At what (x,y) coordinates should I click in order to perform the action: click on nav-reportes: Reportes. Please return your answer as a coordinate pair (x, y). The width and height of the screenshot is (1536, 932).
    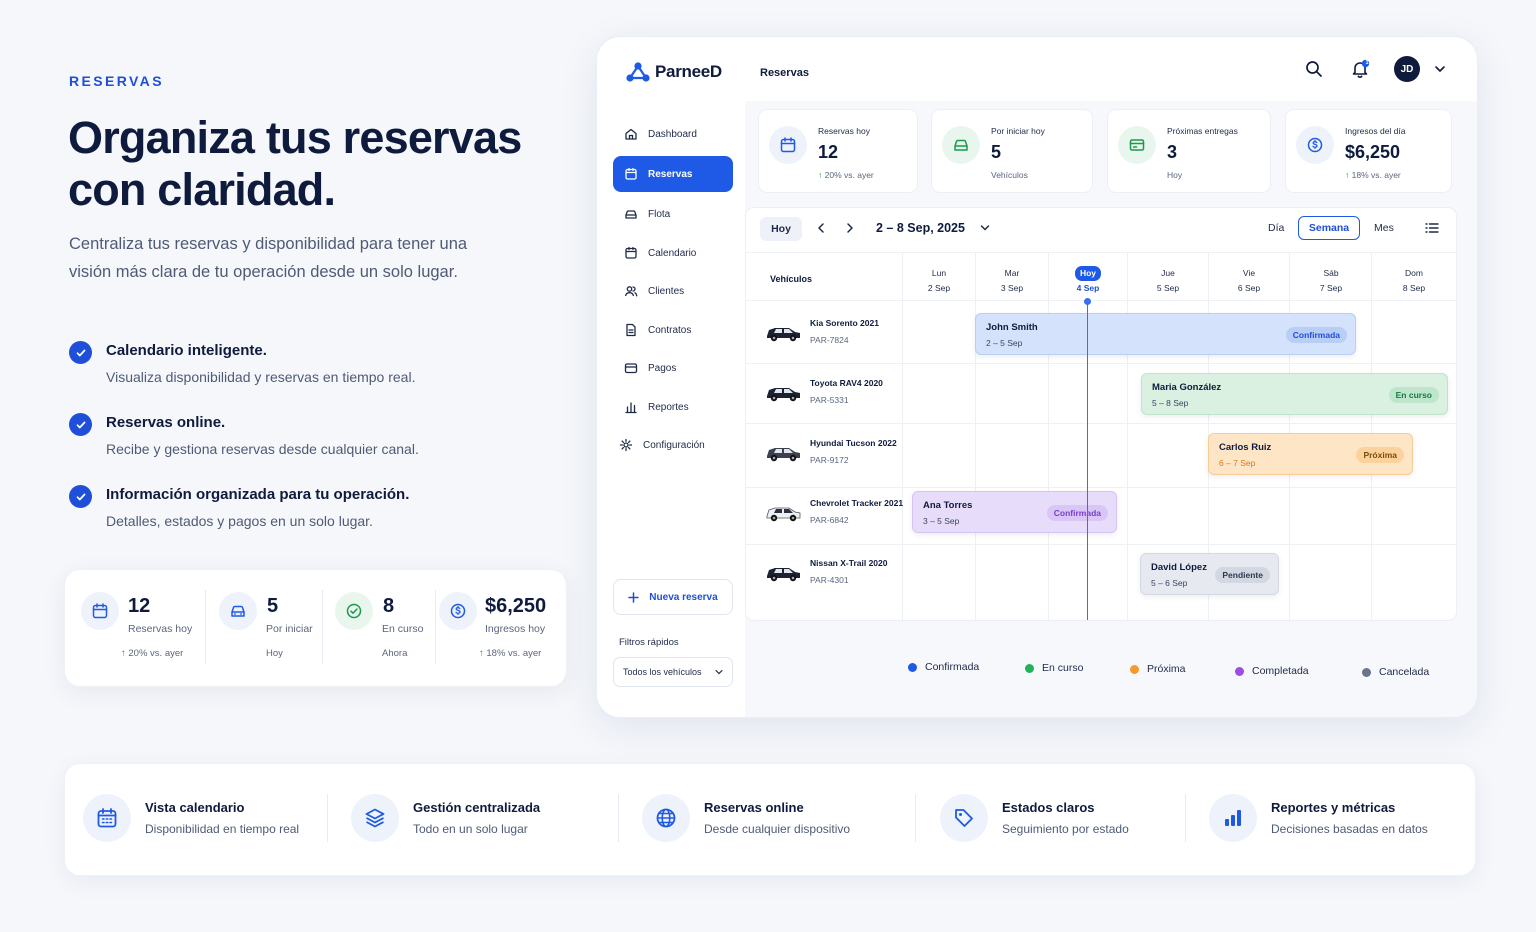
    Looking at the image, I should click on (673, 407).